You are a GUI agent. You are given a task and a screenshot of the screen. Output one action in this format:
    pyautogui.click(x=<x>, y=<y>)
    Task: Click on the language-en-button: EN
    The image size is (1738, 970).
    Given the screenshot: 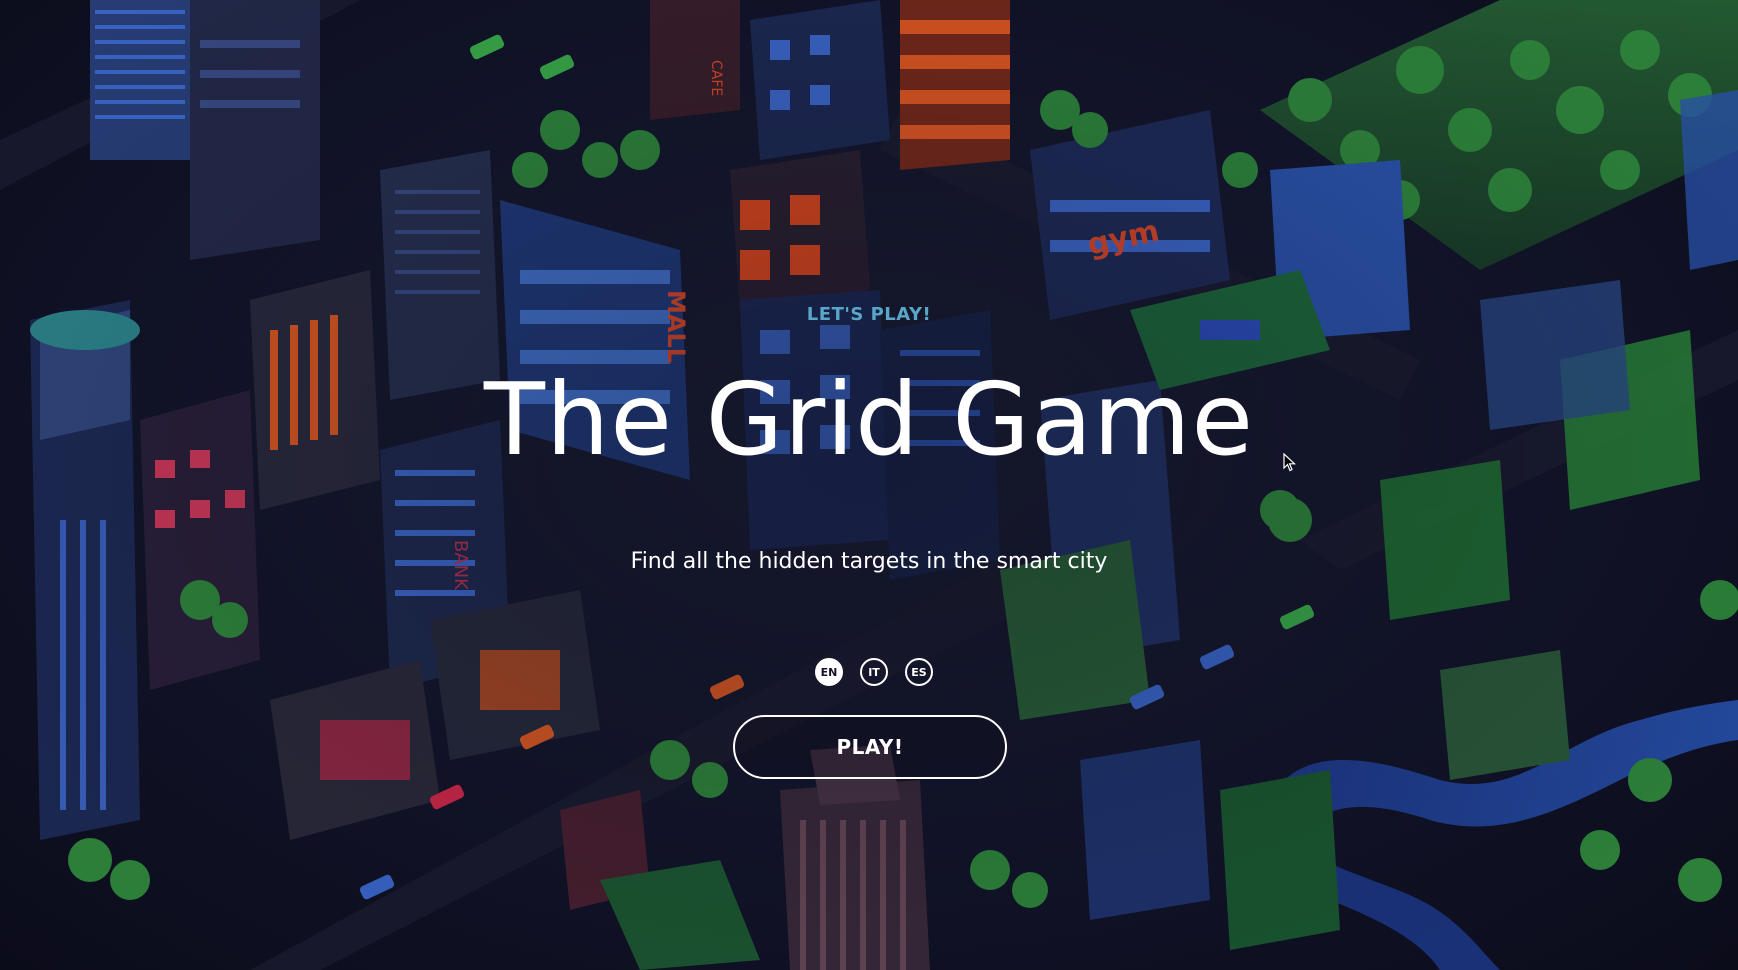 What is the action you would take?
    pyautogui.click(x=829, y=672)
    